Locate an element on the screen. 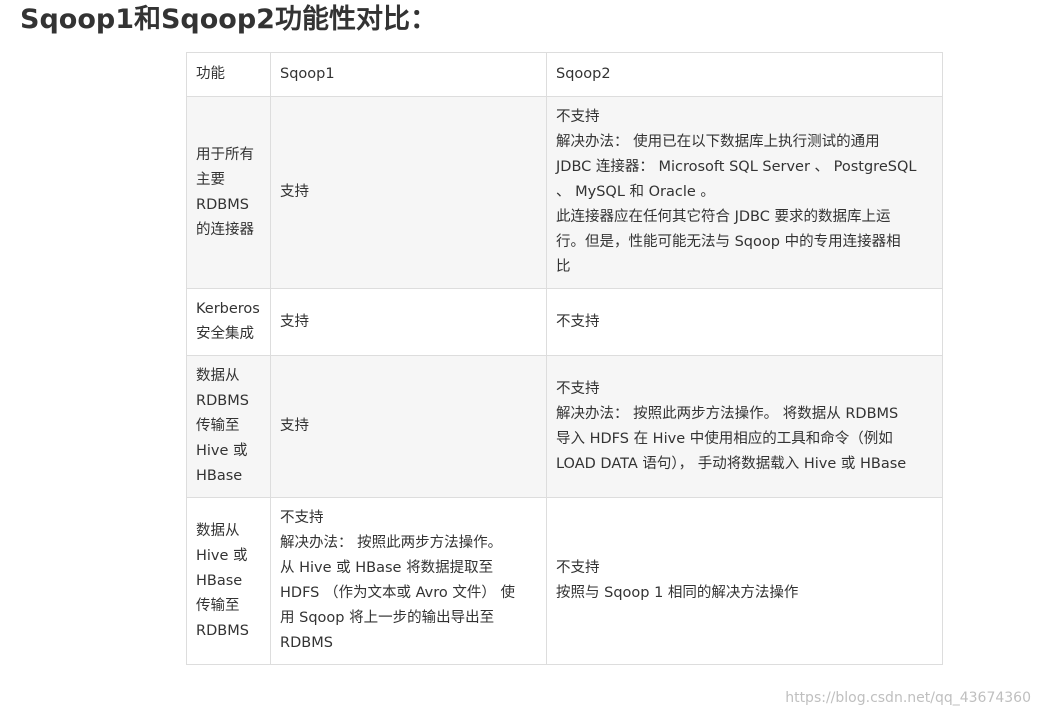 The width and height of the screenshot is (1040, 719). cell-line: 用于所有 is located at coordinates (225, 154).